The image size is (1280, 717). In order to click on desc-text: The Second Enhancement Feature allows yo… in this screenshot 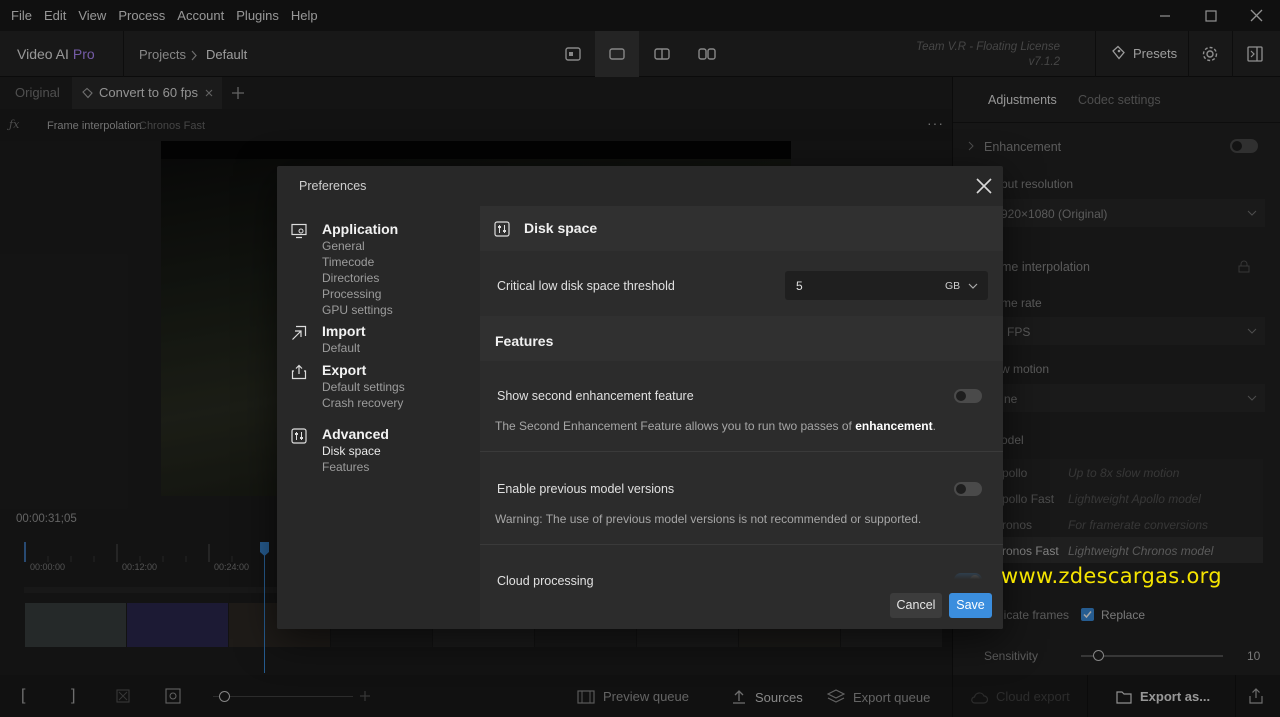, I will do `click(675, 426)`.